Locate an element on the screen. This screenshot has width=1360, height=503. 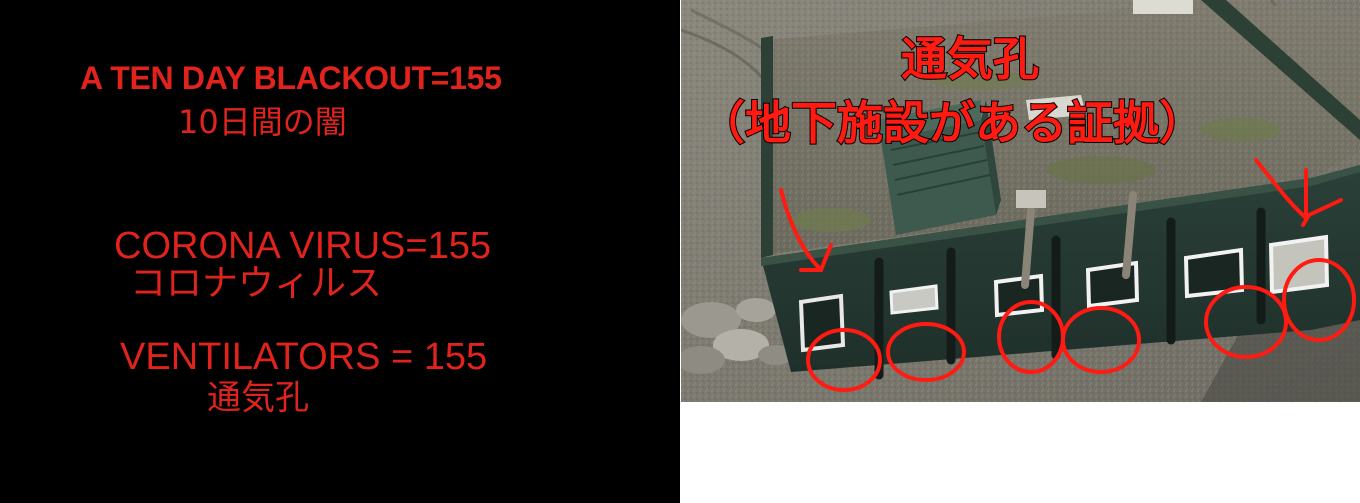
blank-area is located at coordinates (1020, 452).